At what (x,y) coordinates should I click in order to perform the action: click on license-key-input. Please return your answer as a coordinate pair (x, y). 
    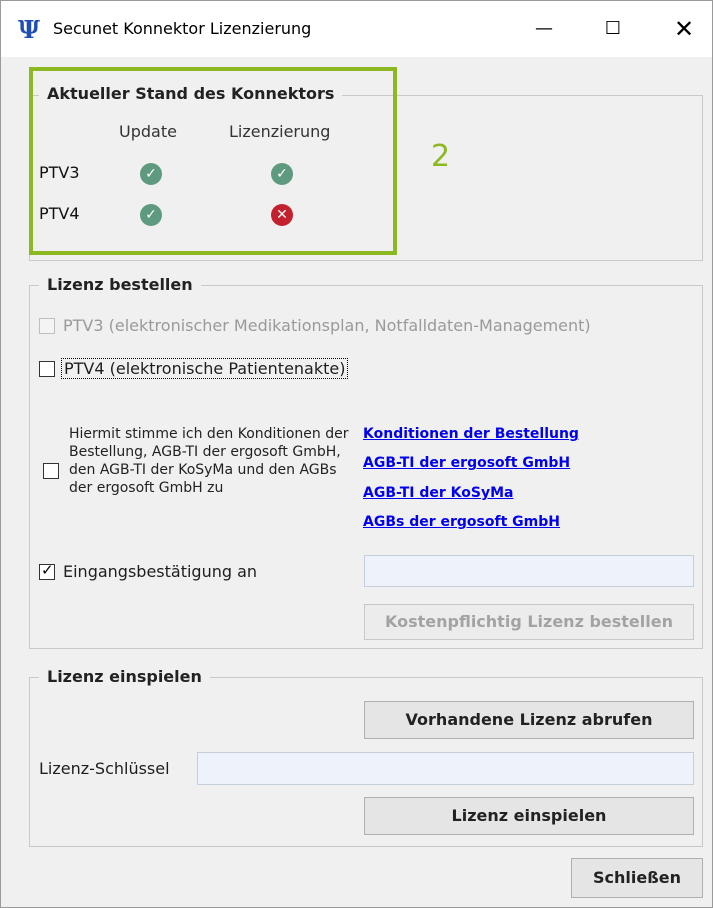
    Looking at the image, I should click on (445, 768).